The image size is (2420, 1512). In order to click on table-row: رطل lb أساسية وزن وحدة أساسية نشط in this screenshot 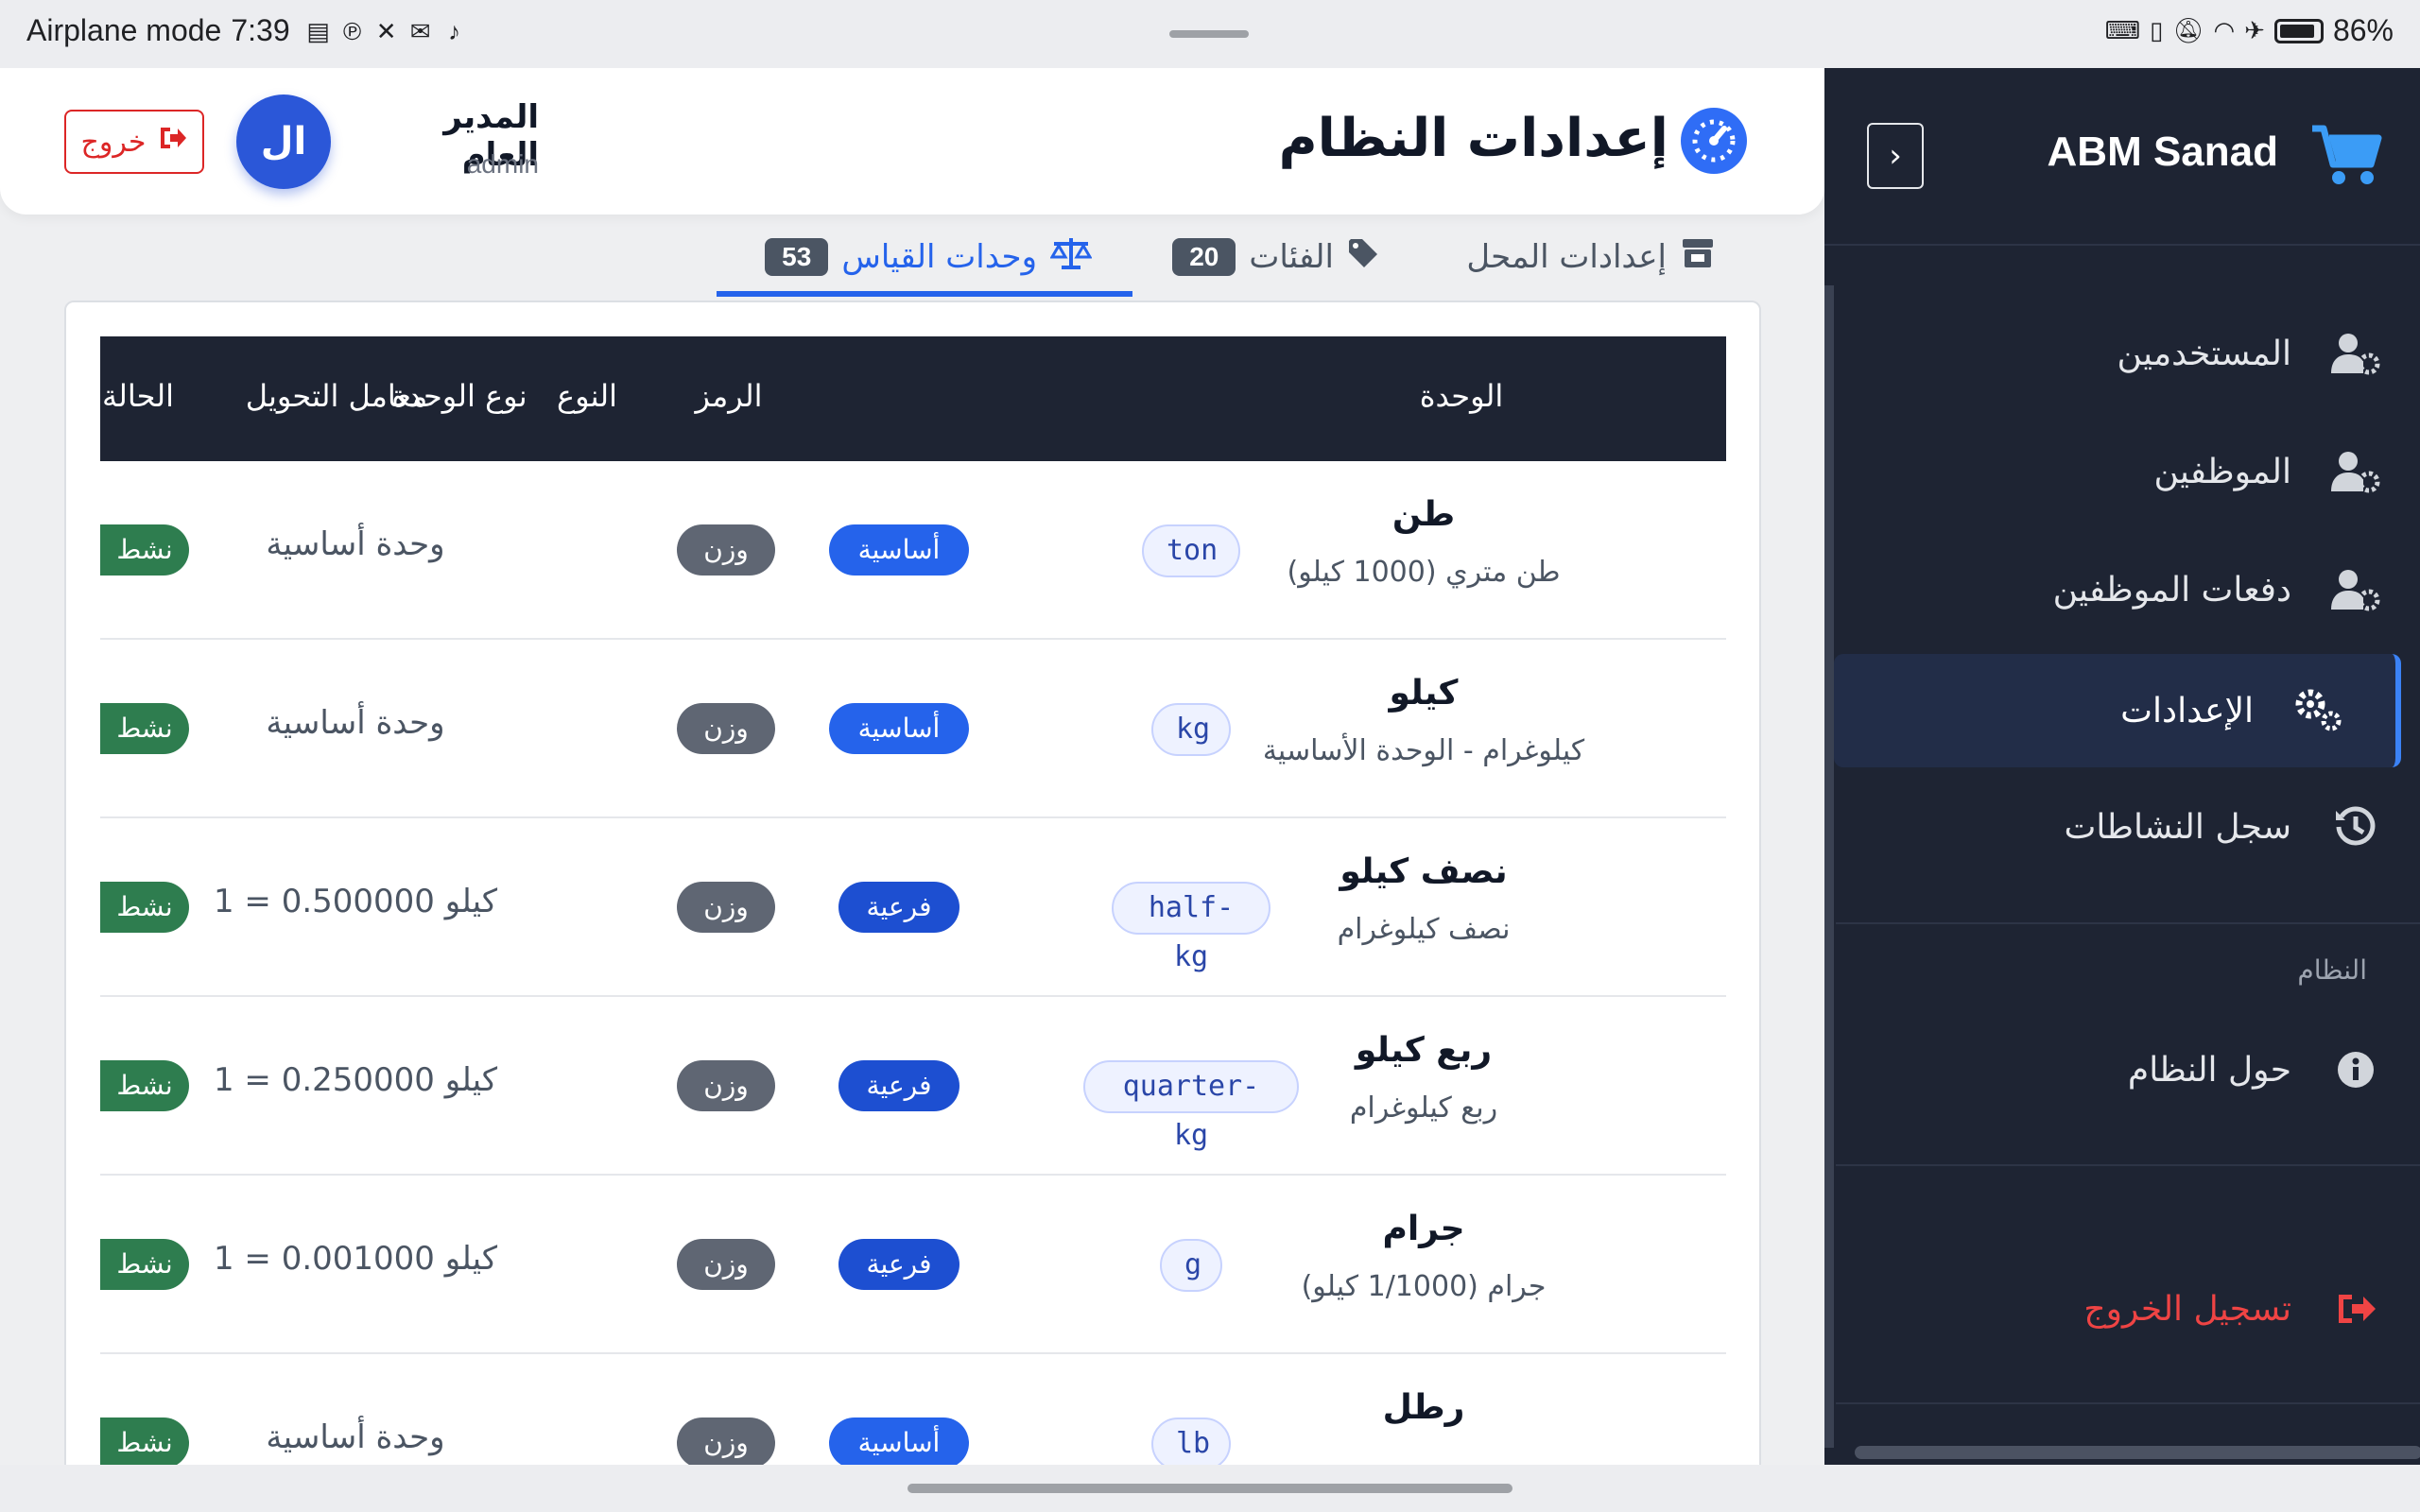, I will do `click(913, 1409)`.